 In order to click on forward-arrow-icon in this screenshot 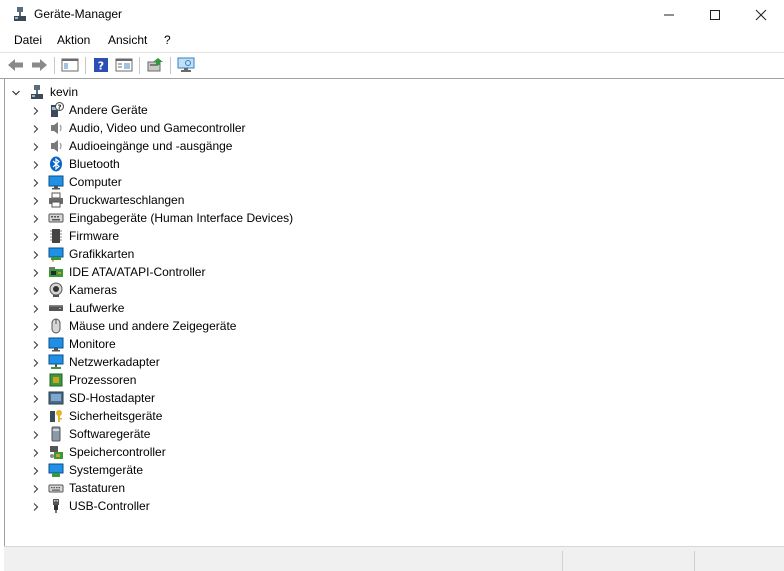, I will do `click(39, 66)`.